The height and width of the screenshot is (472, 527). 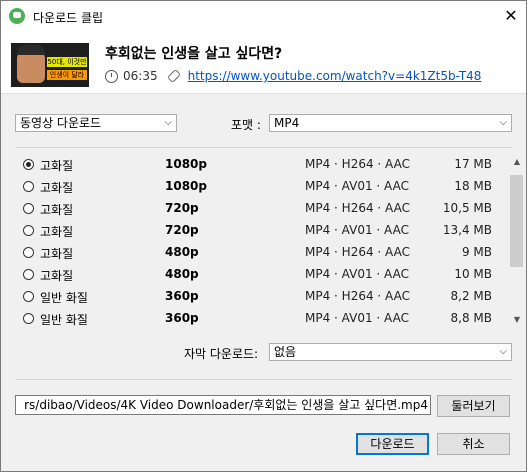 I want to click on options-scrollbar: ▲ ▼, so click(x=517, y=241).